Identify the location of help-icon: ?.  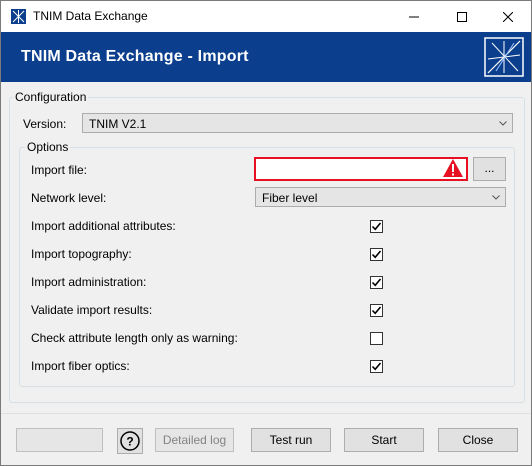
(130, 441).